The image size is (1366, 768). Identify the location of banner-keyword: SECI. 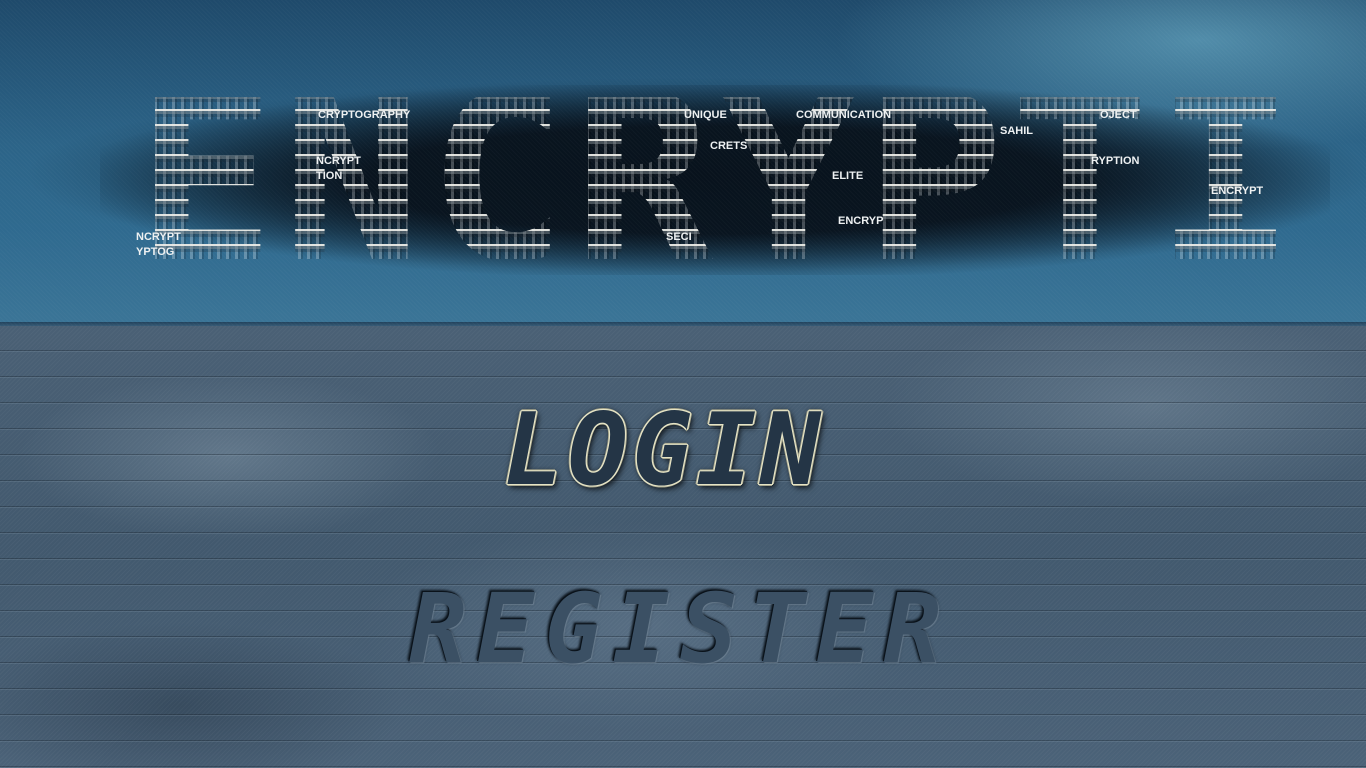
(679, 237).